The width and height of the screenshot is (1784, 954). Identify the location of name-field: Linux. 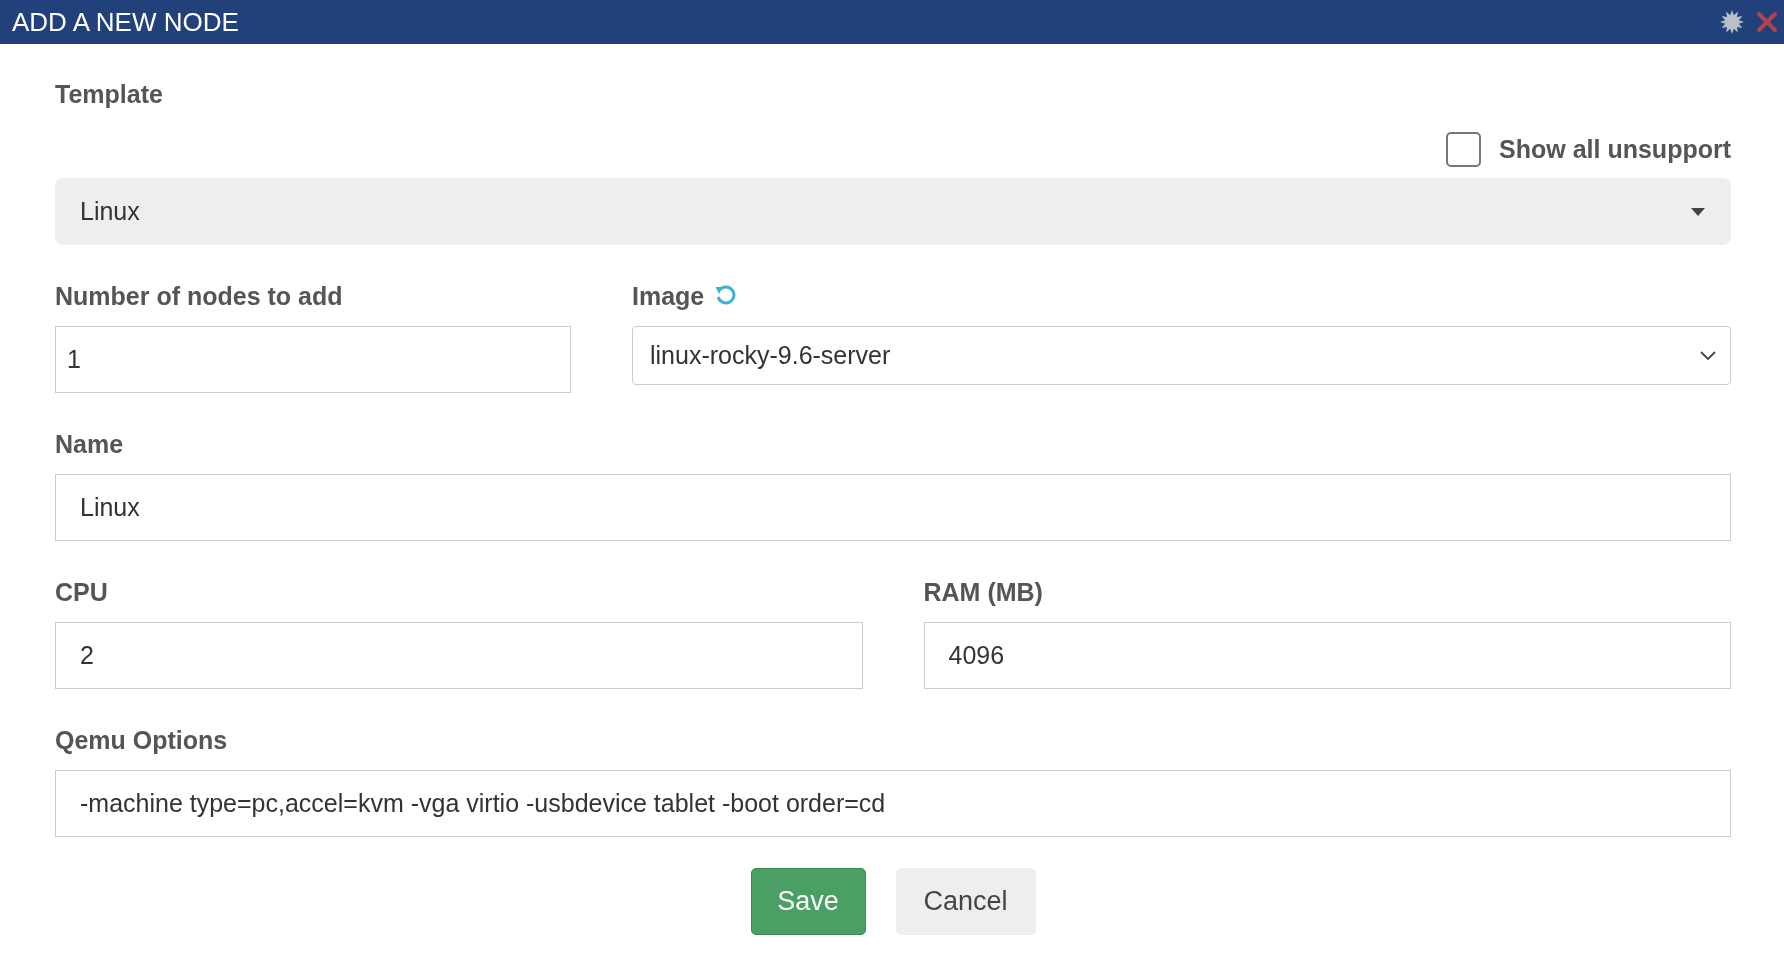
(893, 507).